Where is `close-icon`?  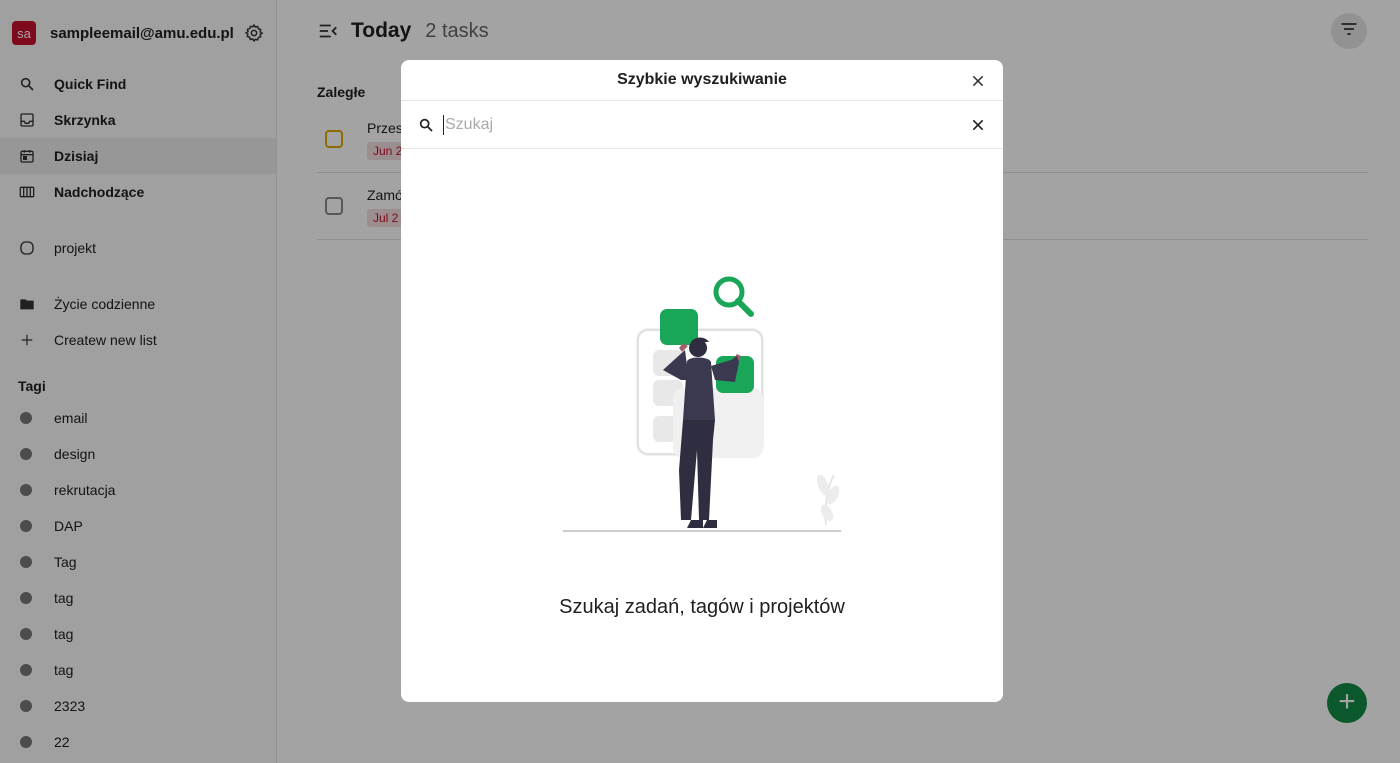
close-icon is located at coordinates (978, 81).